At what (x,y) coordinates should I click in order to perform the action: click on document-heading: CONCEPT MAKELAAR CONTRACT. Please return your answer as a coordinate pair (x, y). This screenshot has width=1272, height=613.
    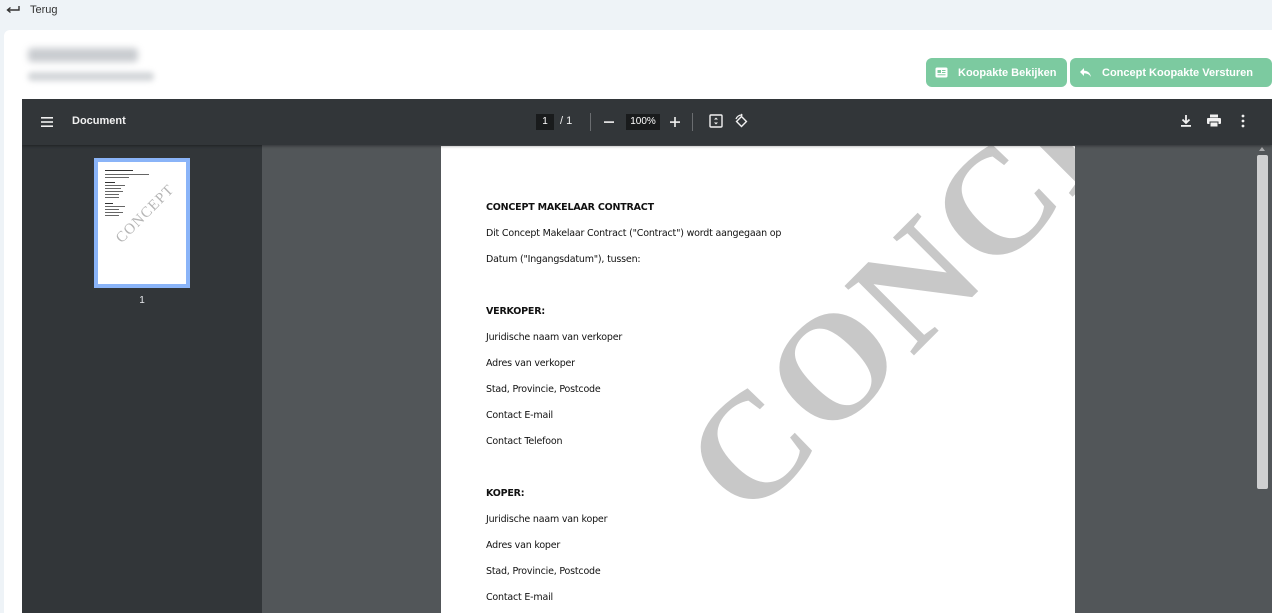
    Looking at the image, I should click on (570, 207).